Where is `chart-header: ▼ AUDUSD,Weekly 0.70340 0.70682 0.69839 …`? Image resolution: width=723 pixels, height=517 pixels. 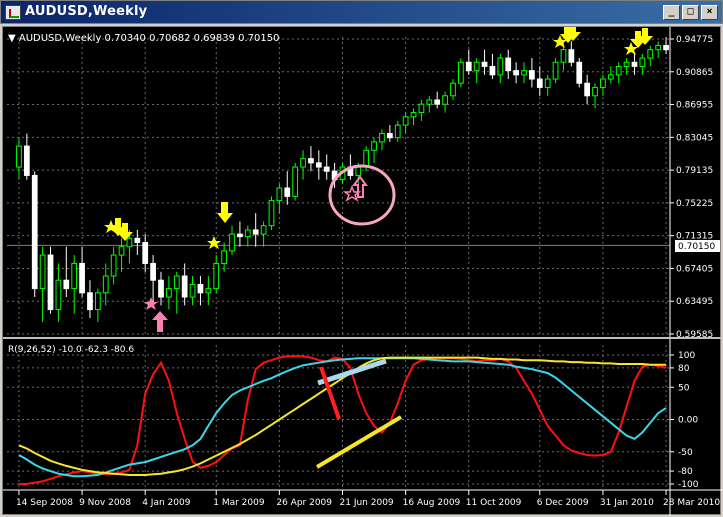
chart-header: ▼ AUDUSD,Weekly 0.70340 0.70682 0.69839 … is located at coordinates (144, 38).